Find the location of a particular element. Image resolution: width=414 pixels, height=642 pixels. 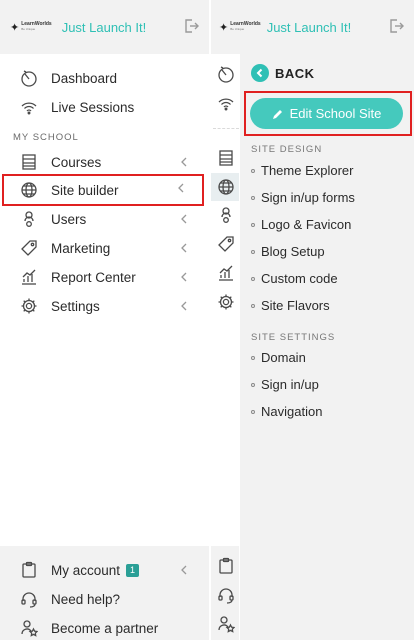

sidebar-item-label: Become a partner is located at coordinates (105, 628).